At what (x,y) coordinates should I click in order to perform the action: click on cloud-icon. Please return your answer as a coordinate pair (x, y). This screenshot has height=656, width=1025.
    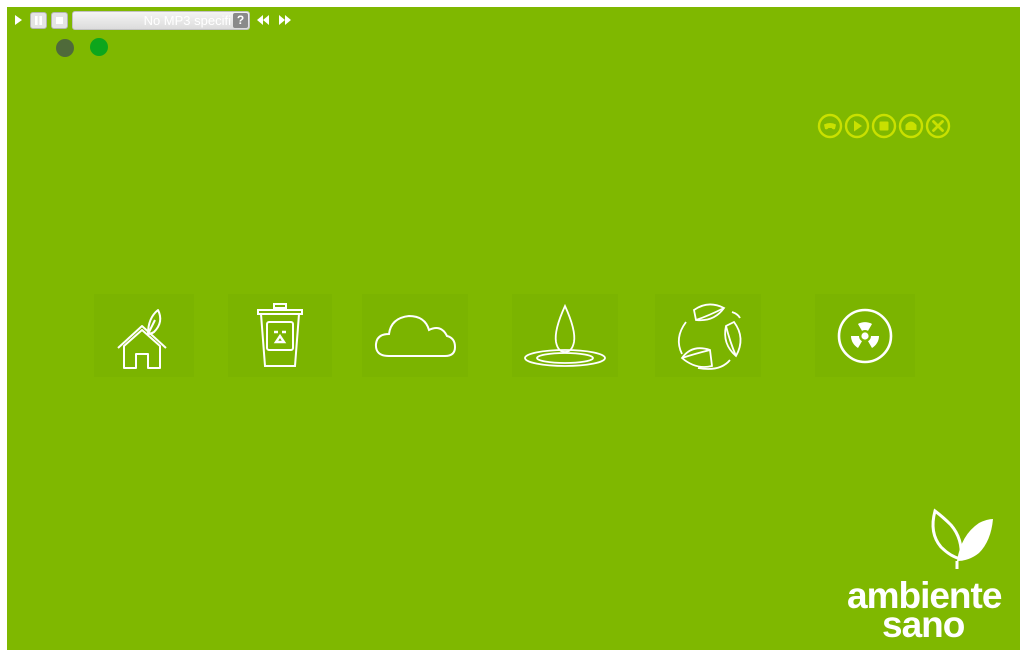
    Looking at the image, I should click on (415, 335).